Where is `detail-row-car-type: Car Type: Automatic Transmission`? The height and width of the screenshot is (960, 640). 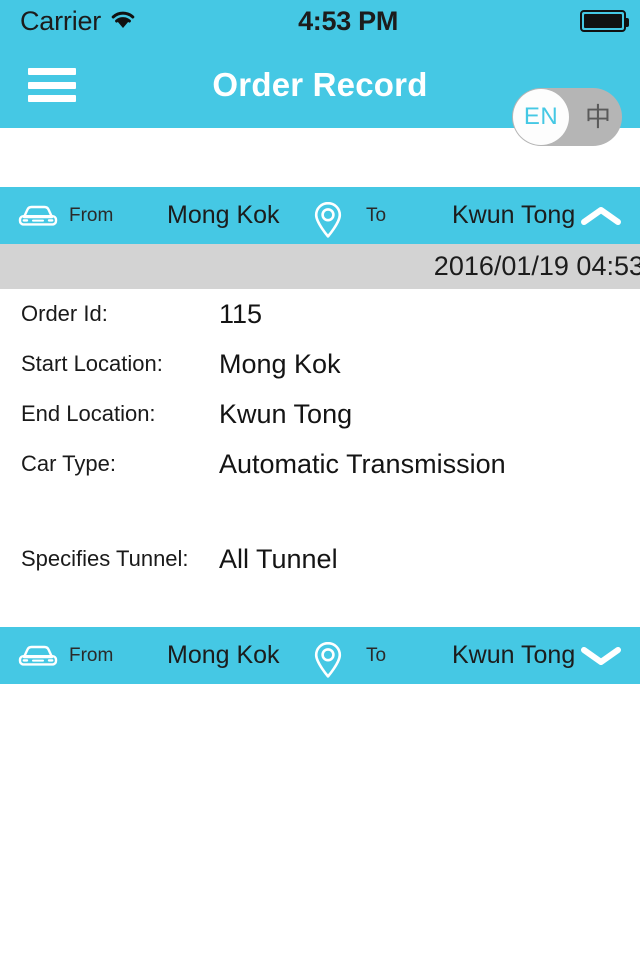 detail-row-car-type: Car Type: Automatic Transmission is located at coordinates (320, 464).